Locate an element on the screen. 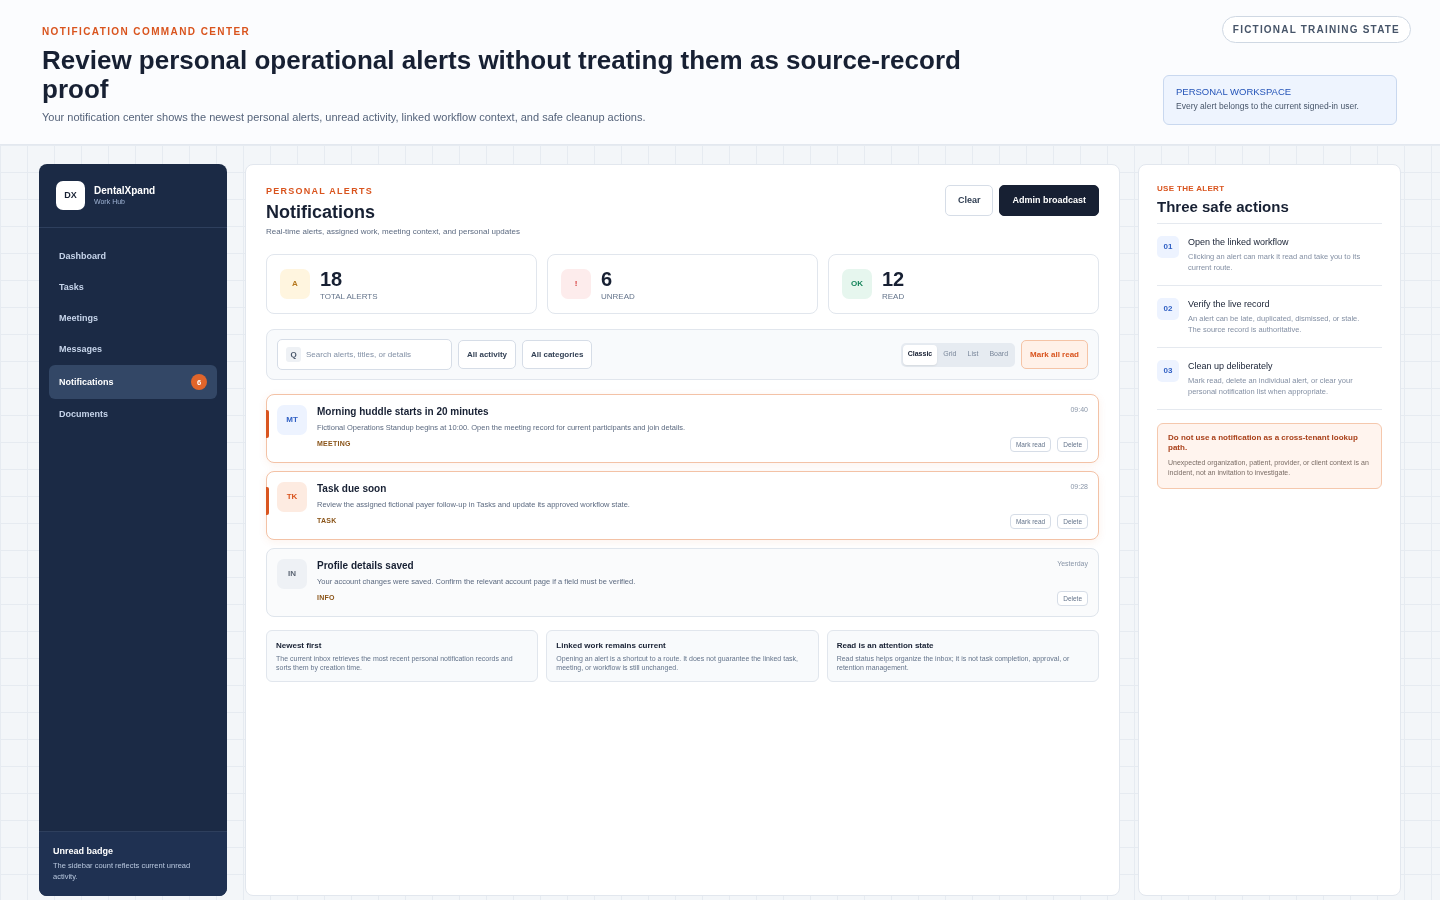  notification-title: Task due soon is located at coordinates (352, 488).